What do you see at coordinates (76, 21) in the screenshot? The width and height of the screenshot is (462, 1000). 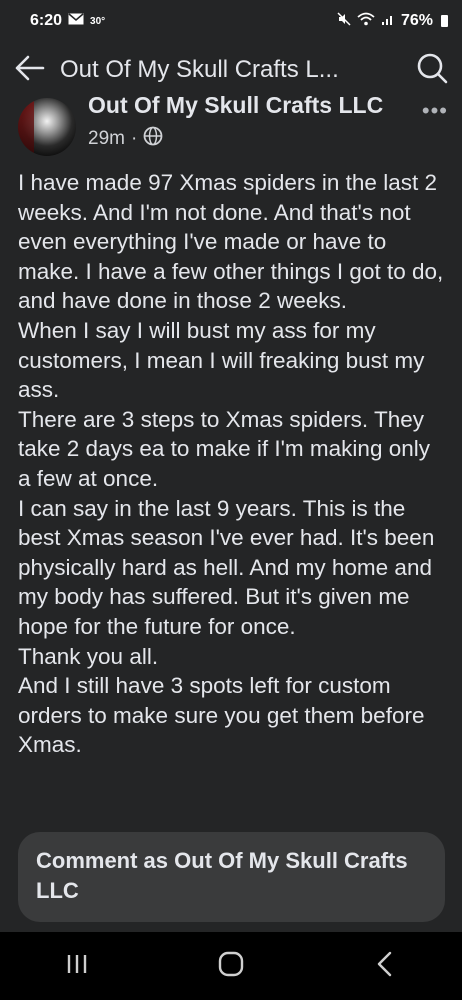 I see `mail-icon` at bounding box center [76, 21].